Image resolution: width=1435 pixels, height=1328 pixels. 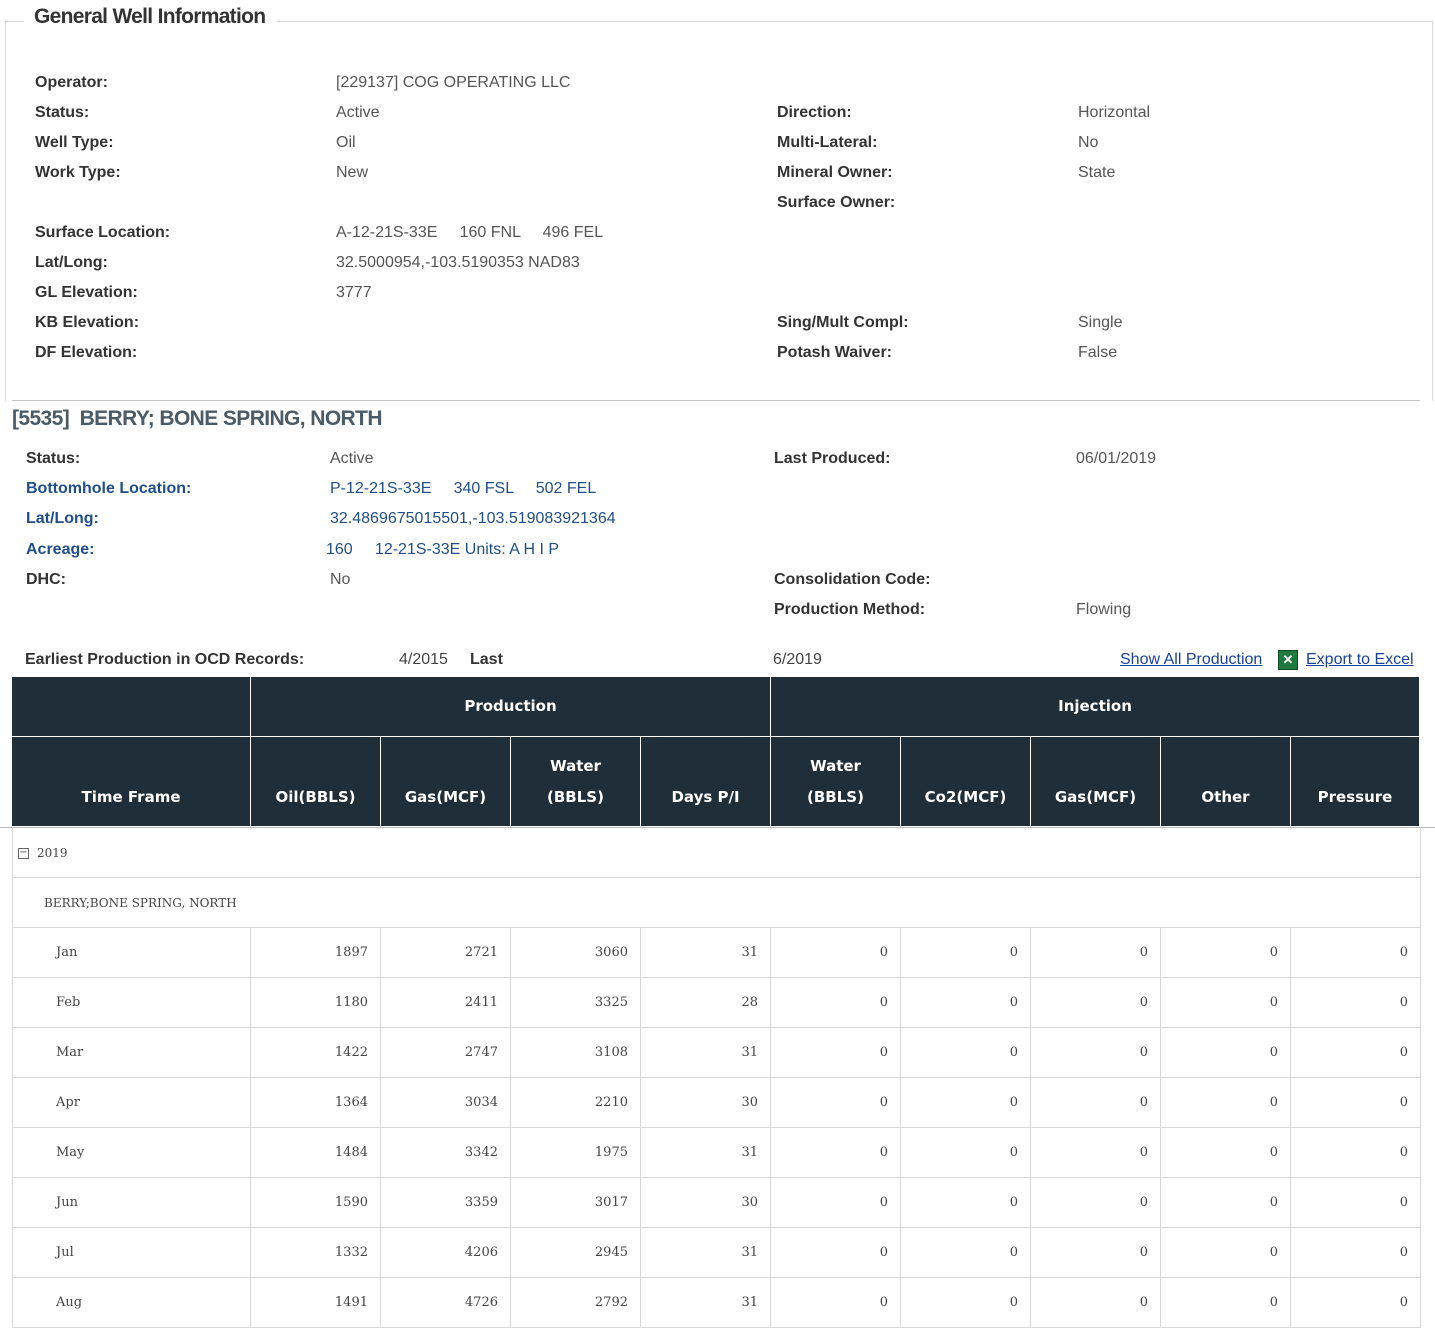 What do you see at coordinates (1095, 706) in the screenshot?
I see `injection-group-label: Injection` at bounding box center [1095, 706].